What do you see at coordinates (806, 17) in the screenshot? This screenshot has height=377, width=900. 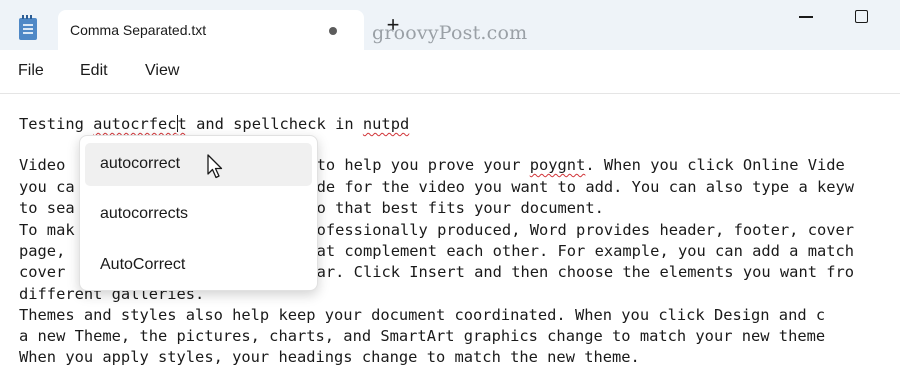 I see `minimize-icon` at bounding box center [806, 17].